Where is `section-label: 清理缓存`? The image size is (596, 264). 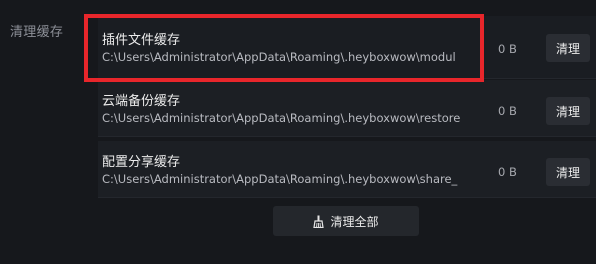 section-label: 清理缓存 is located at coordinates (37, 32).